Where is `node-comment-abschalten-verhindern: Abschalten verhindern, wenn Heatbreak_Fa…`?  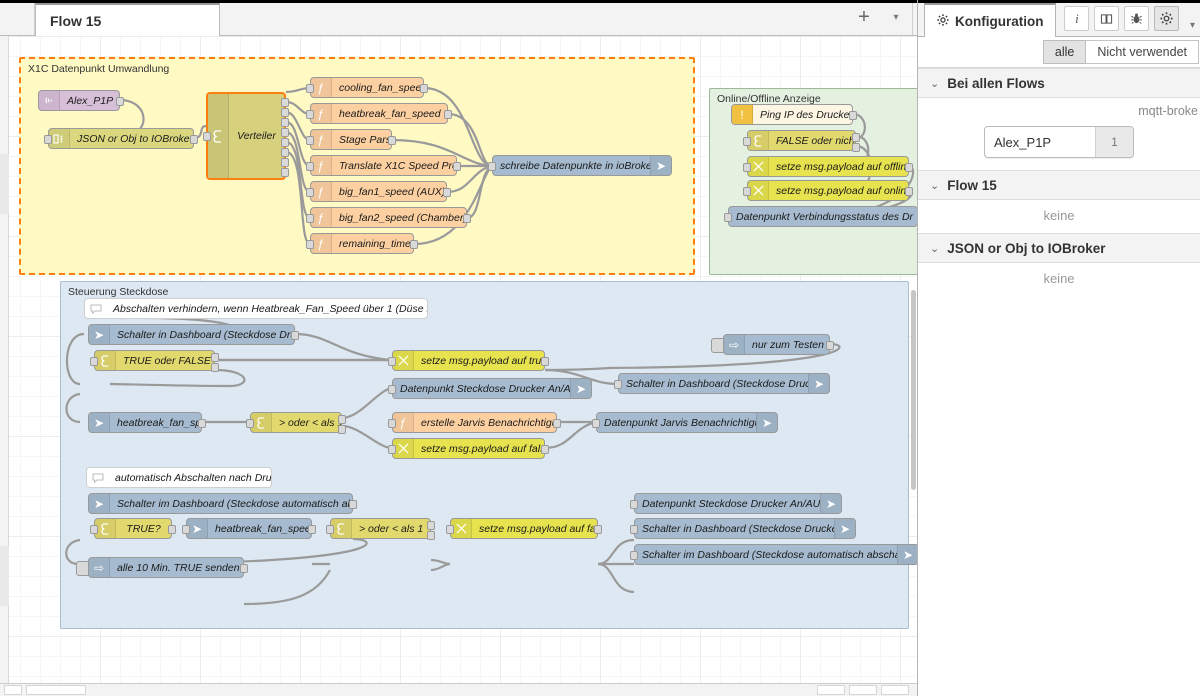 node-comment-abschalten-verhindern: Abschalten verhindern, wenn Heatbreak_Fa… is located at coordinates (256, 308).